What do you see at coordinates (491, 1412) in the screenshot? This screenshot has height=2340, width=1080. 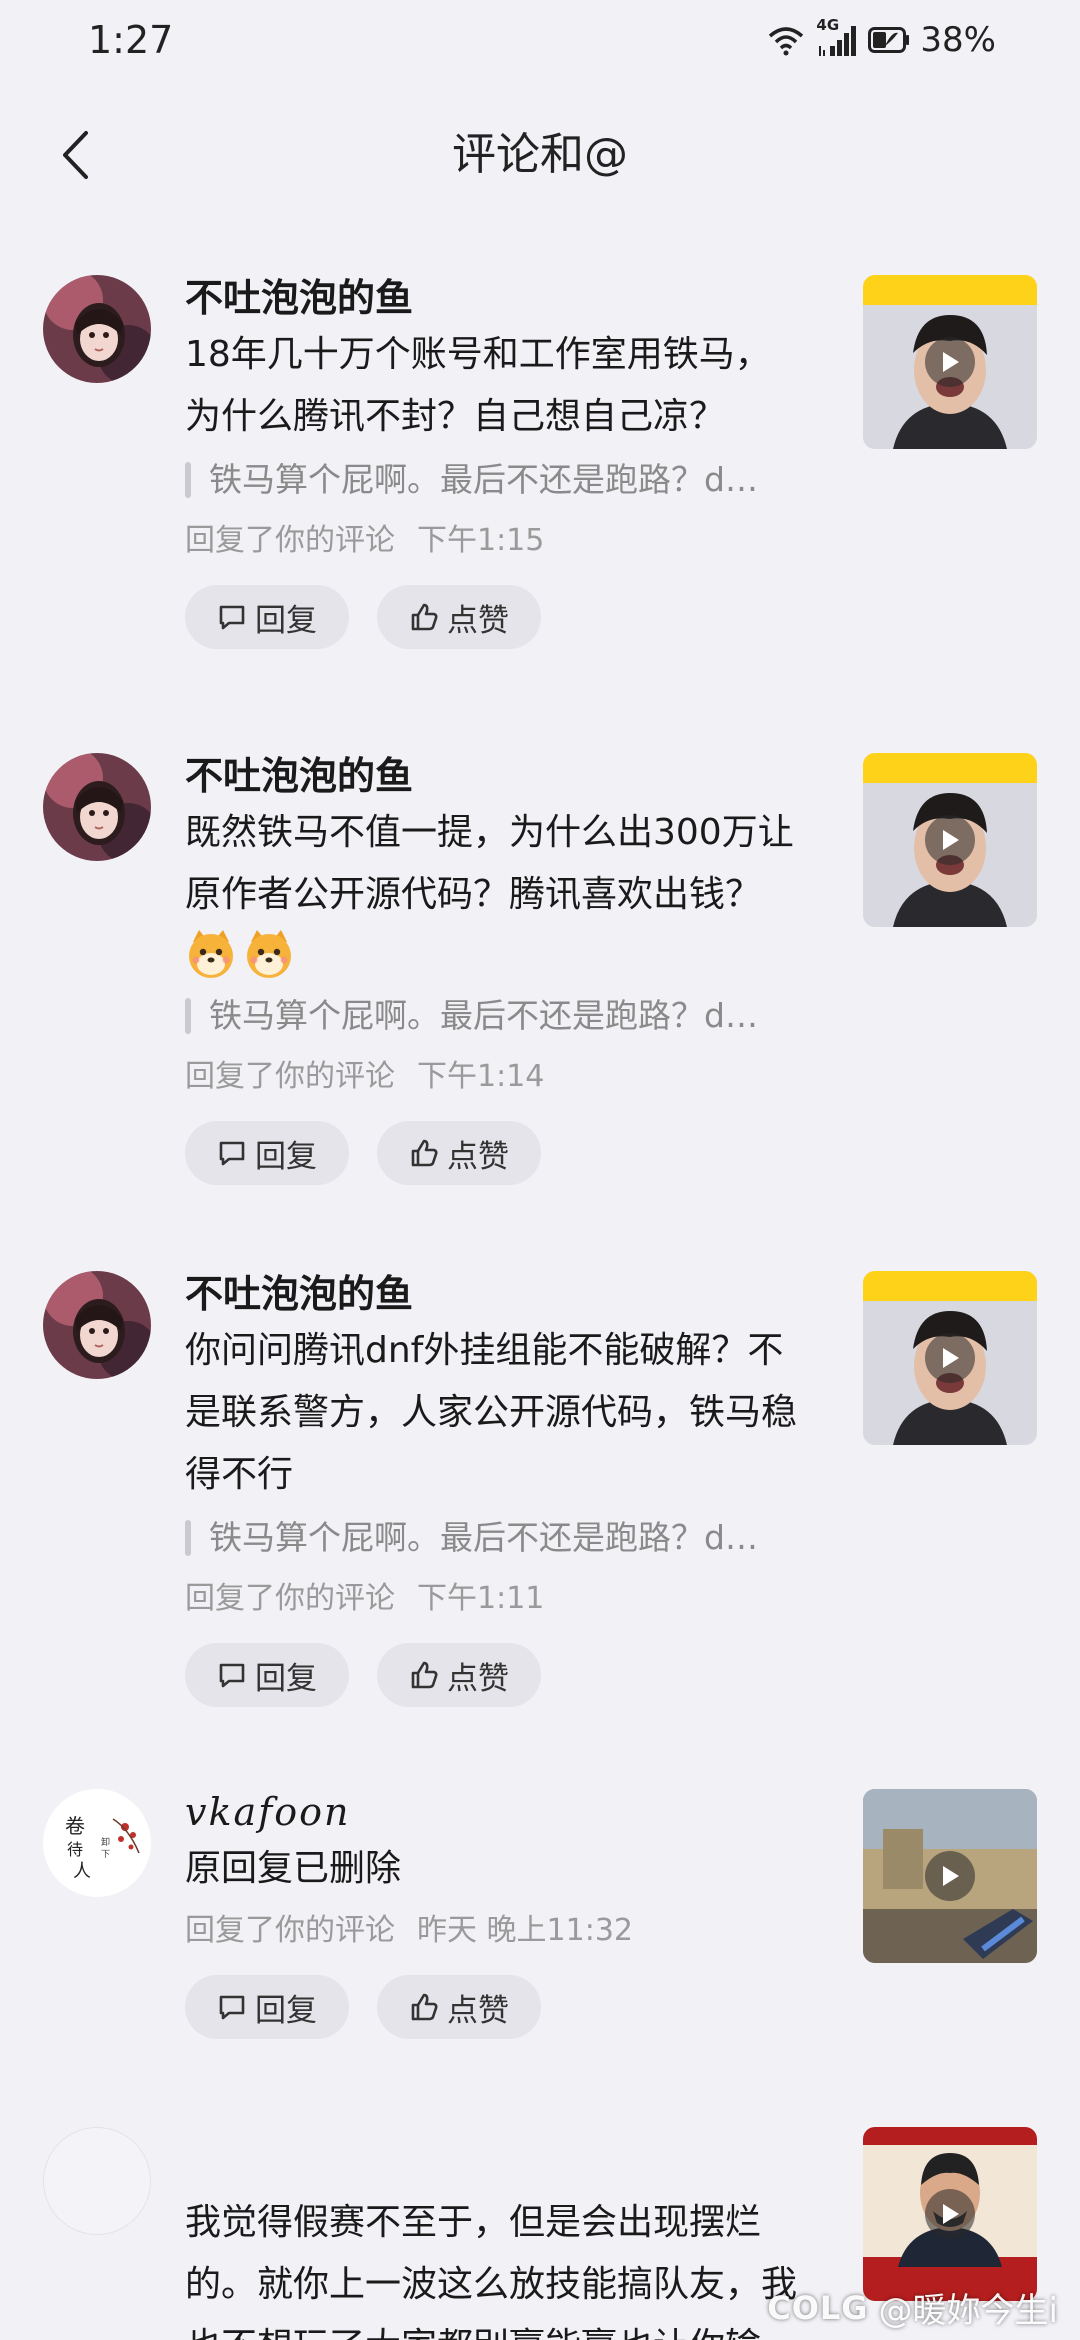 I see `comment-text-line: 是联系警方，人家公开源代码，铁马稳` at bounding box center [491, 1412].